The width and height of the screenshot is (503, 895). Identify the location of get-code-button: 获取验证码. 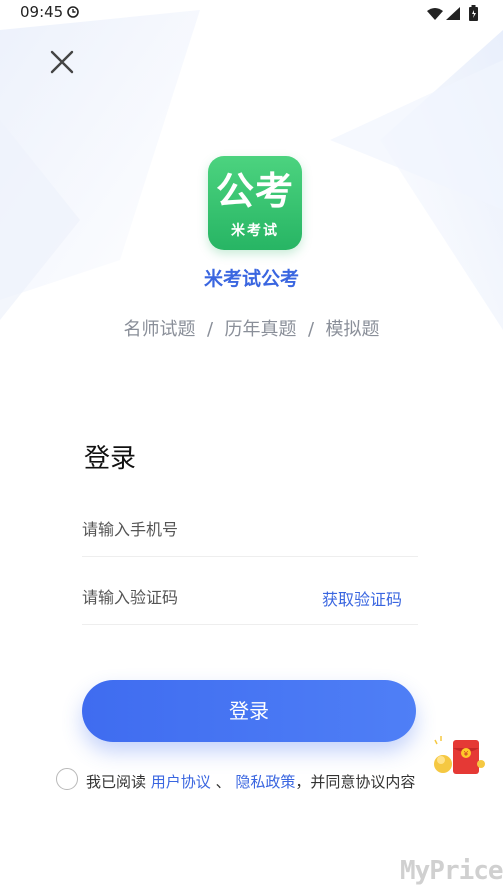
(362, 598).